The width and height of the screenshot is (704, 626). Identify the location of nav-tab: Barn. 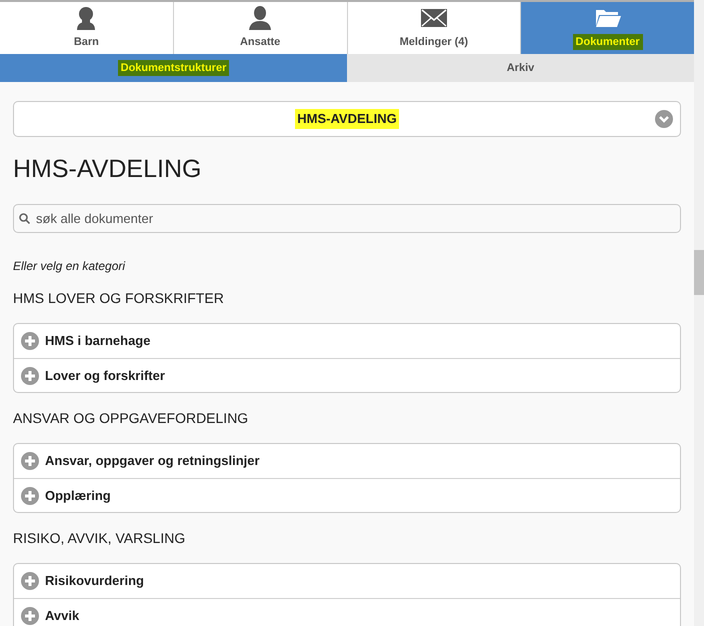
(87, 28).